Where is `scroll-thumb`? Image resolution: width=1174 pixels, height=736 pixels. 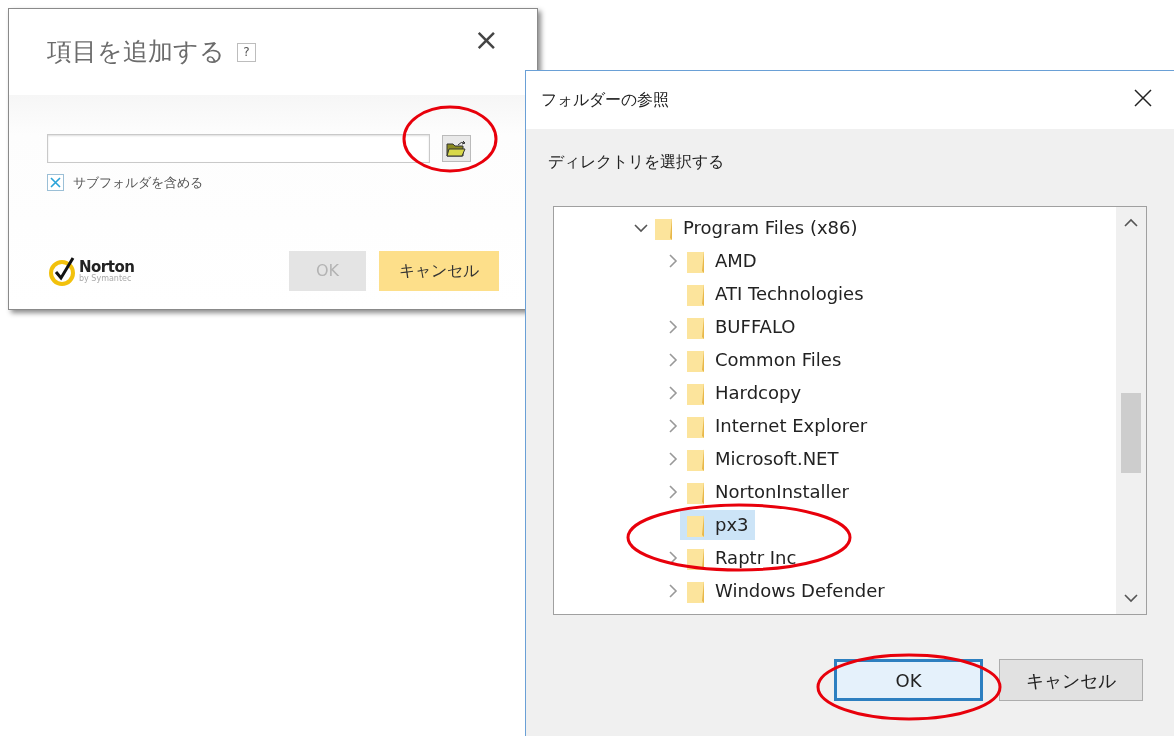
scroll-thumb is located at coordinates (1131, 433).